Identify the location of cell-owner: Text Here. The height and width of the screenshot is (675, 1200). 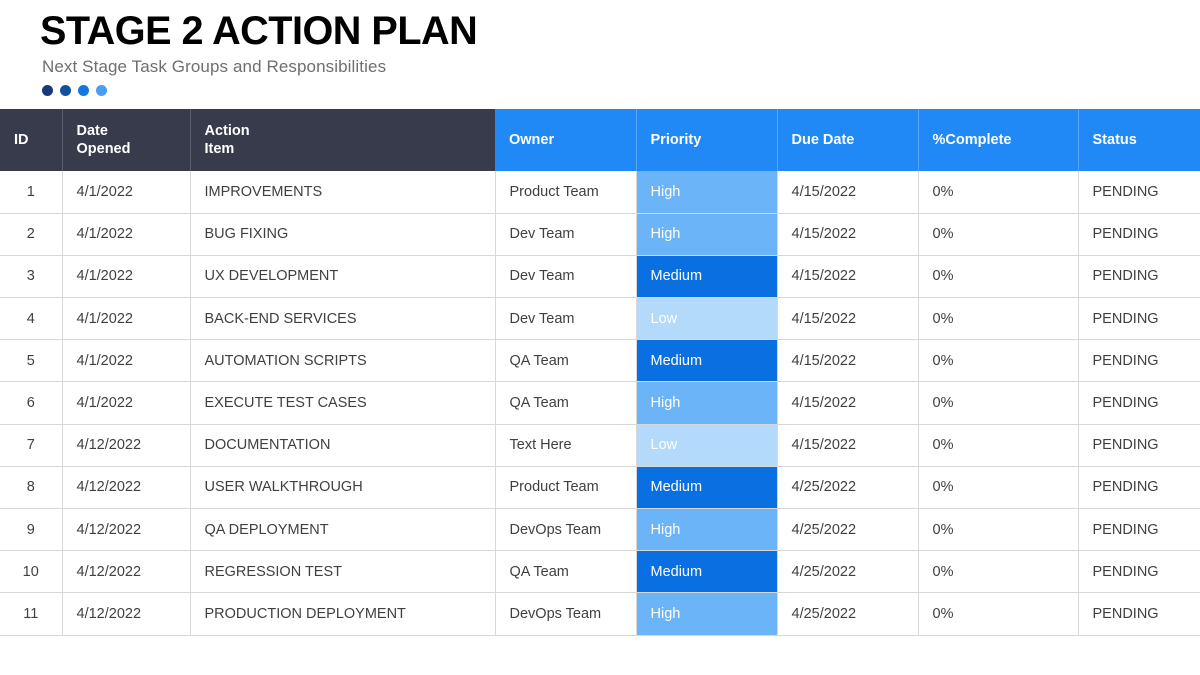
(566, 445).